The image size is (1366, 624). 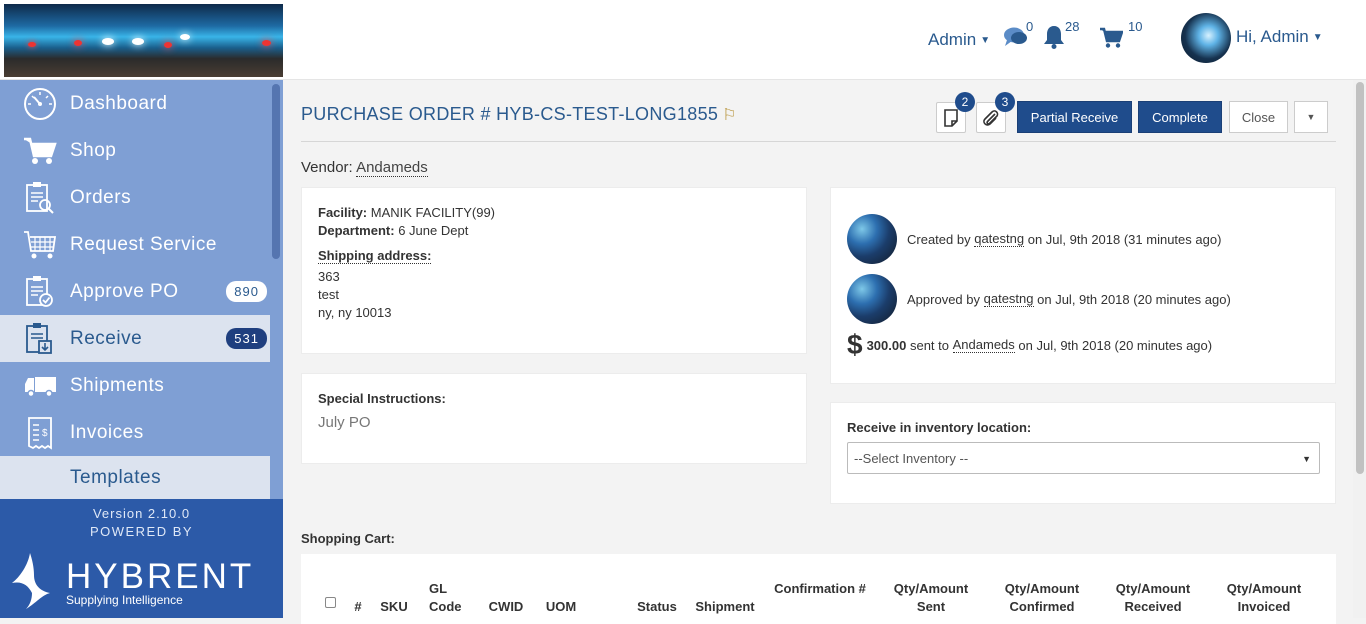 I want to click on sent-to-text: sent to, so click(x=929, y=345).